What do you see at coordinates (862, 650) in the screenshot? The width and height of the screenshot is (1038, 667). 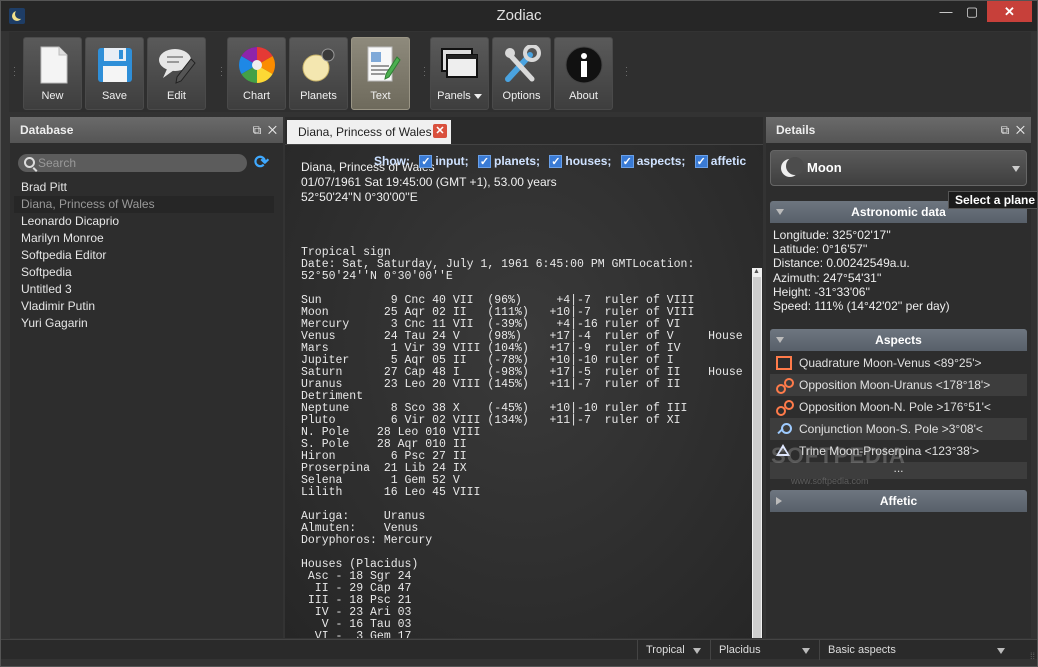 I see `aspects-value: Basic aspects` at bounding box center [862, 650].